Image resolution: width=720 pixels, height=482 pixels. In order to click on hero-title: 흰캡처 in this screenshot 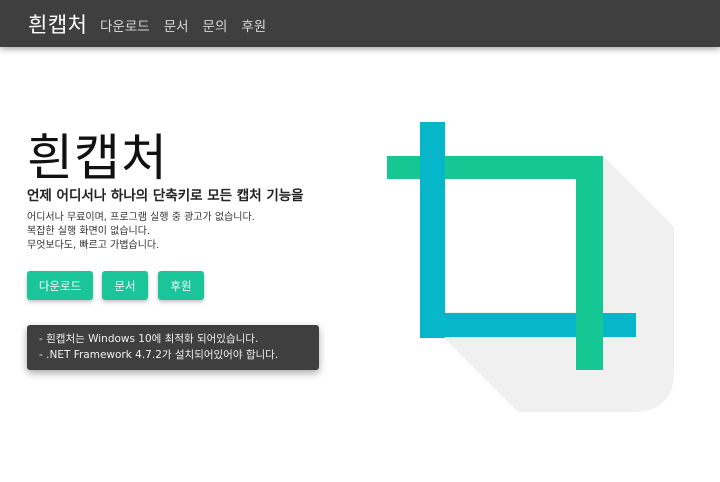, I will do `click(97, 158)`.